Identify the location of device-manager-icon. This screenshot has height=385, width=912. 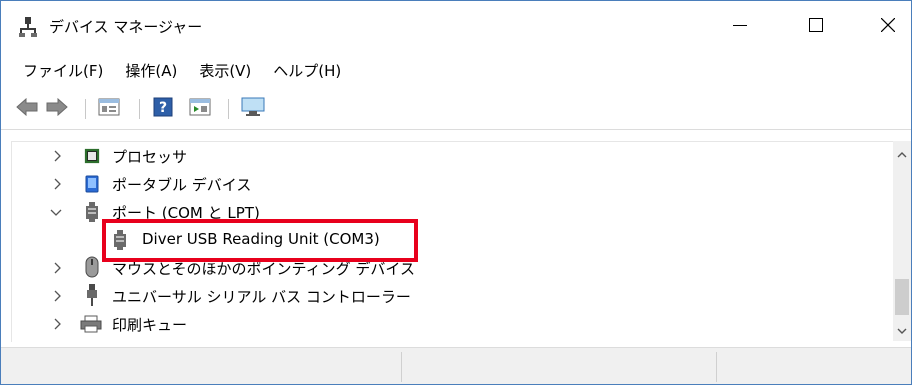
(28, 27).